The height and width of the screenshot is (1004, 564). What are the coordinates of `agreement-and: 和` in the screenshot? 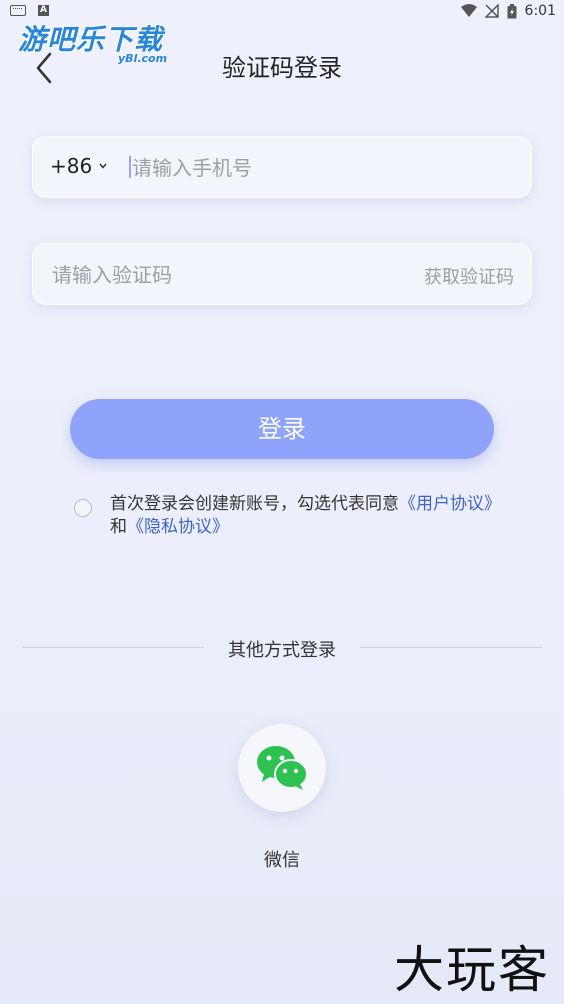 It's located at (118, 527).